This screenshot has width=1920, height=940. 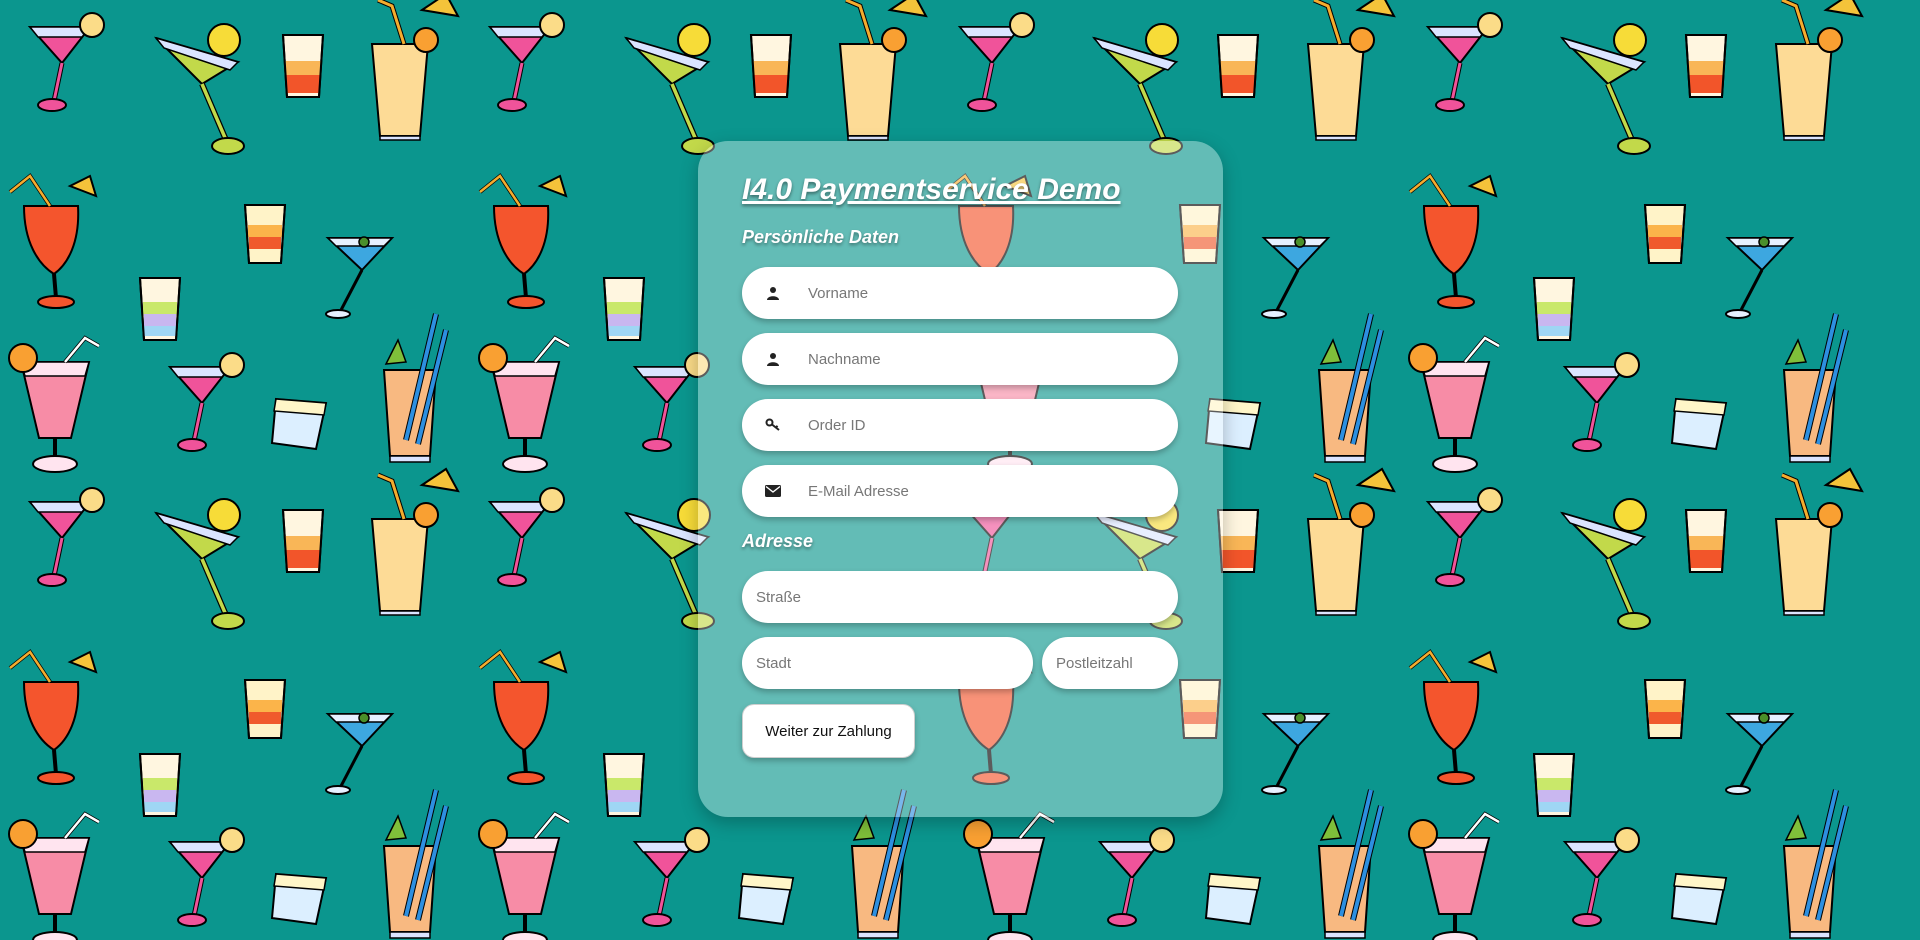 I want to click on last-name-input, so click(x=993, y=359).